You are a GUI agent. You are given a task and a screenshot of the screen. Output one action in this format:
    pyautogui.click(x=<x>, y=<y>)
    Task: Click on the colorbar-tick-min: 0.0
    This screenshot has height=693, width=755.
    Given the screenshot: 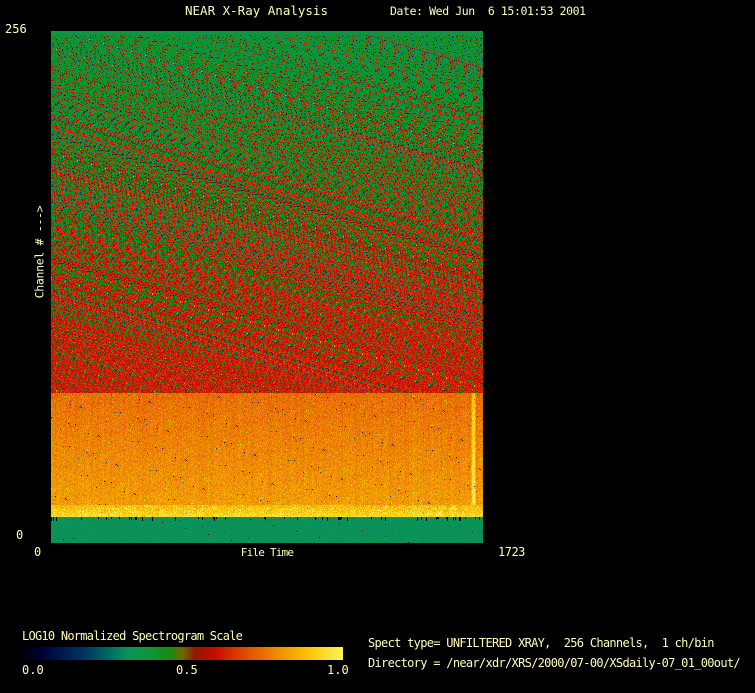 What is the action you would take?
    pyautogui.click(x=33, y=670)
    